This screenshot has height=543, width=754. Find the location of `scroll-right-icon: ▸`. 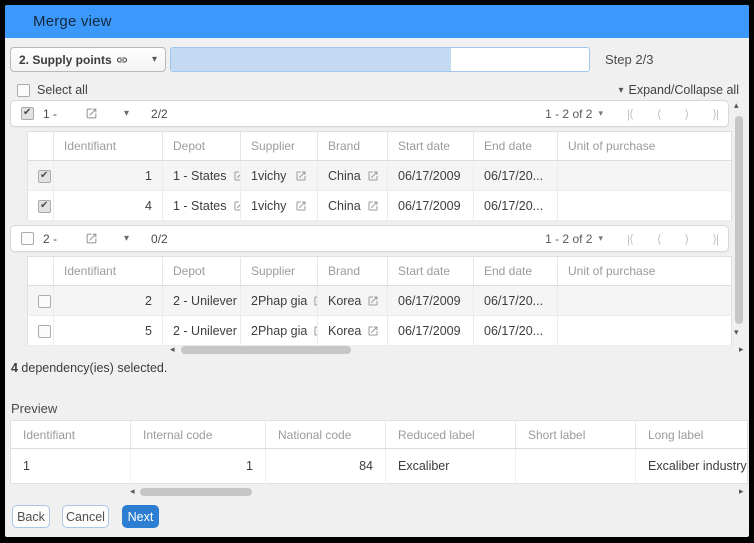

scroll-right-icon: ▸ is located at coordinates (741, 491).